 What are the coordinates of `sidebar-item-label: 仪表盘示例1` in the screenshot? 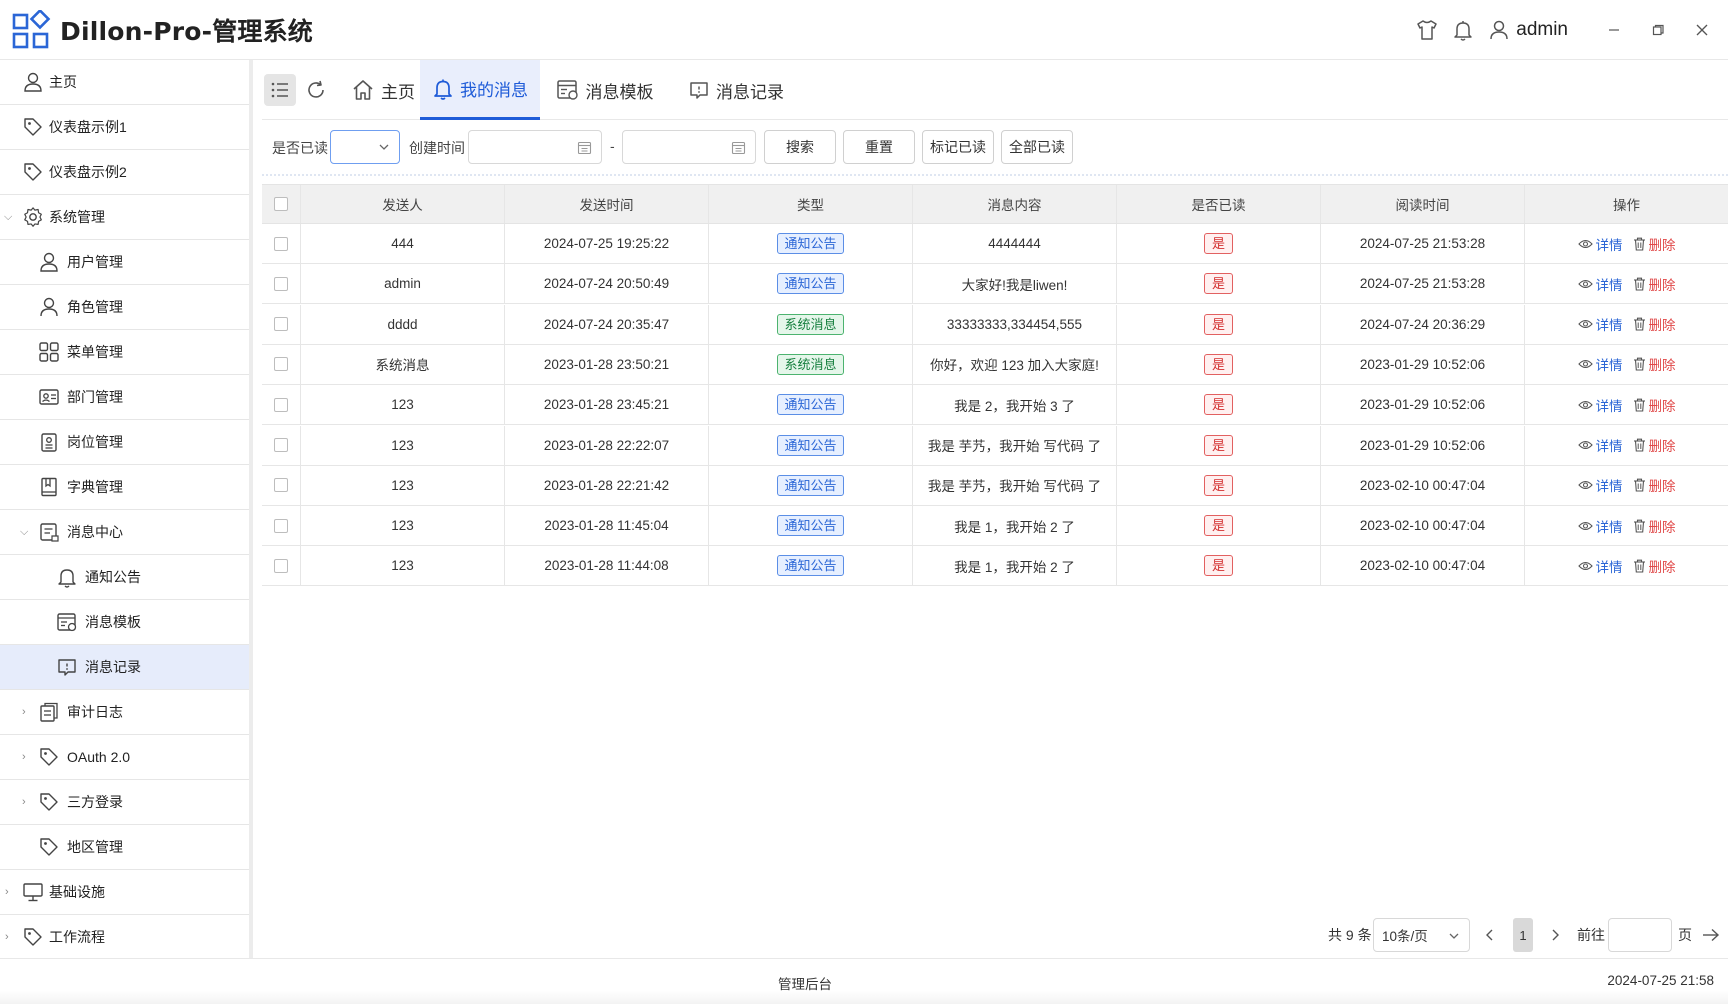 It's located at (88, 127).